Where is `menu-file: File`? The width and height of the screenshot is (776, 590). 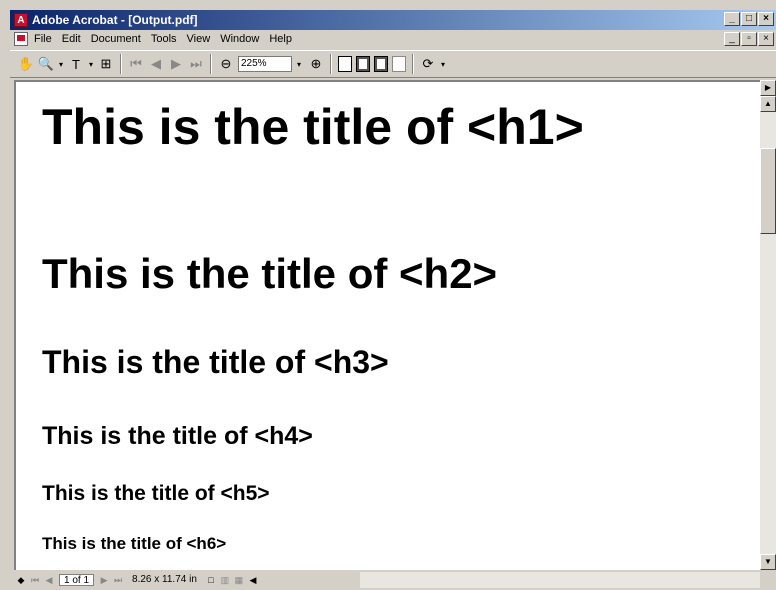 menu-file: File is located at coordinates (43, 39).